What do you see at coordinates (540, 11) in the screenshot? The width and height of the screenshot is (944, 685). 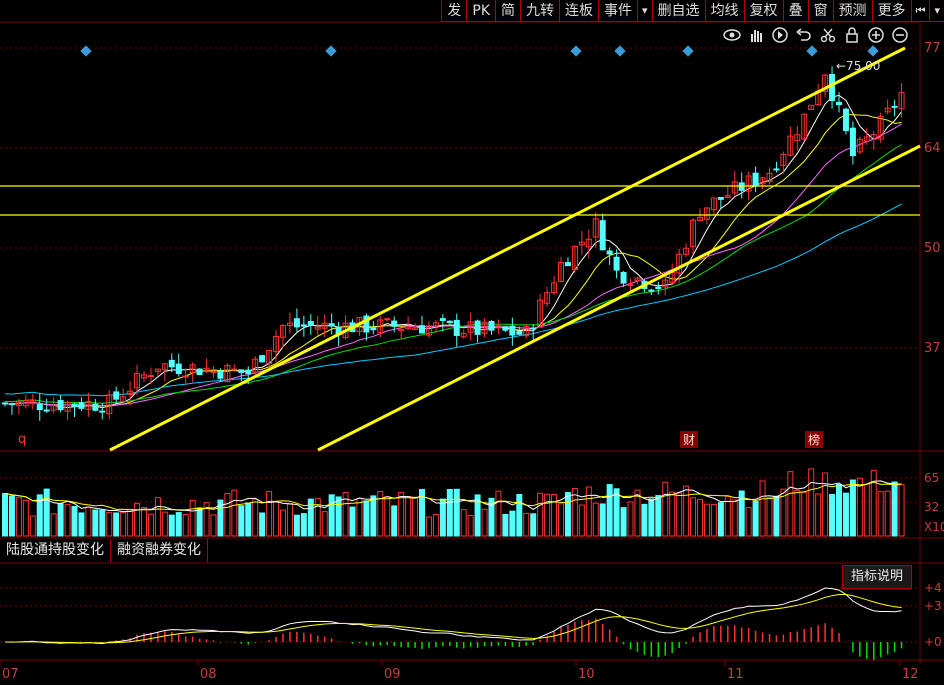 I see `toolbar-button-3: 九转` at bounding box center [540, 11].